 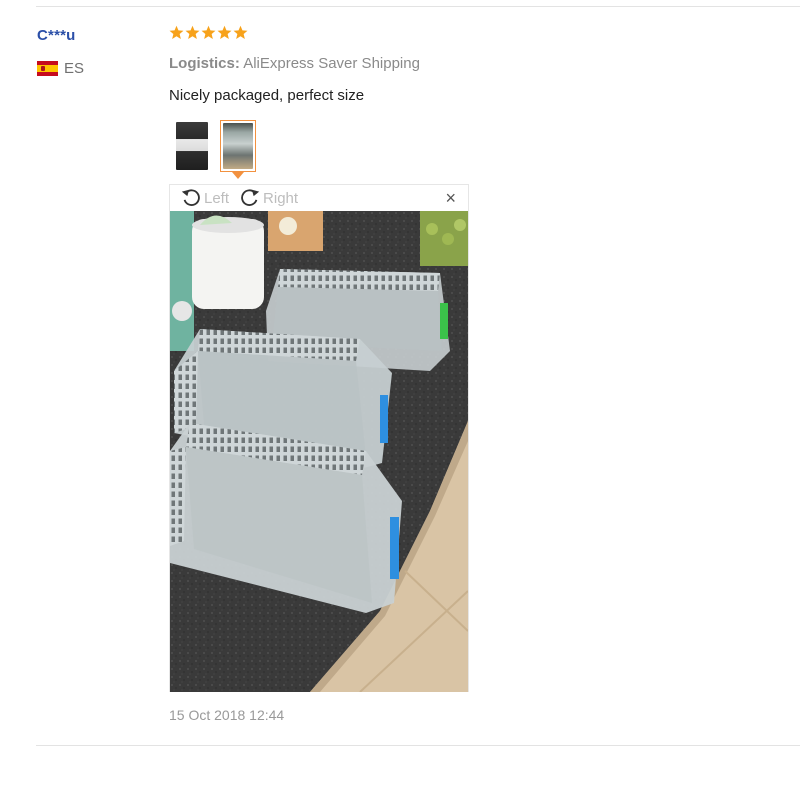 I want to click on top-divider, so click(x=418, y=6).